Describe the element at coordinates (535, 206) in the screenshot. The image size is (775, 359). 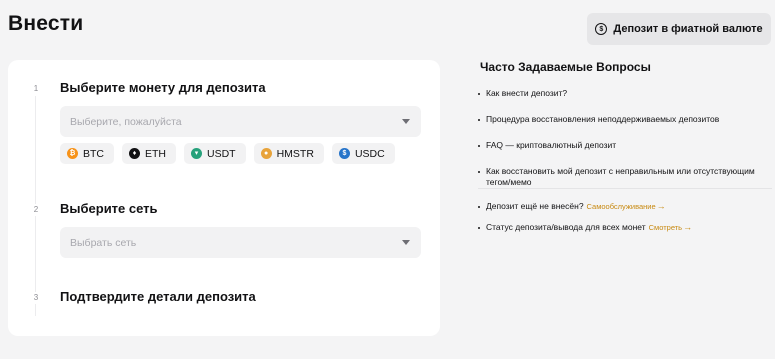
I see `deposit-not-credited-text: Депозит ещё не внесён?` at that location.